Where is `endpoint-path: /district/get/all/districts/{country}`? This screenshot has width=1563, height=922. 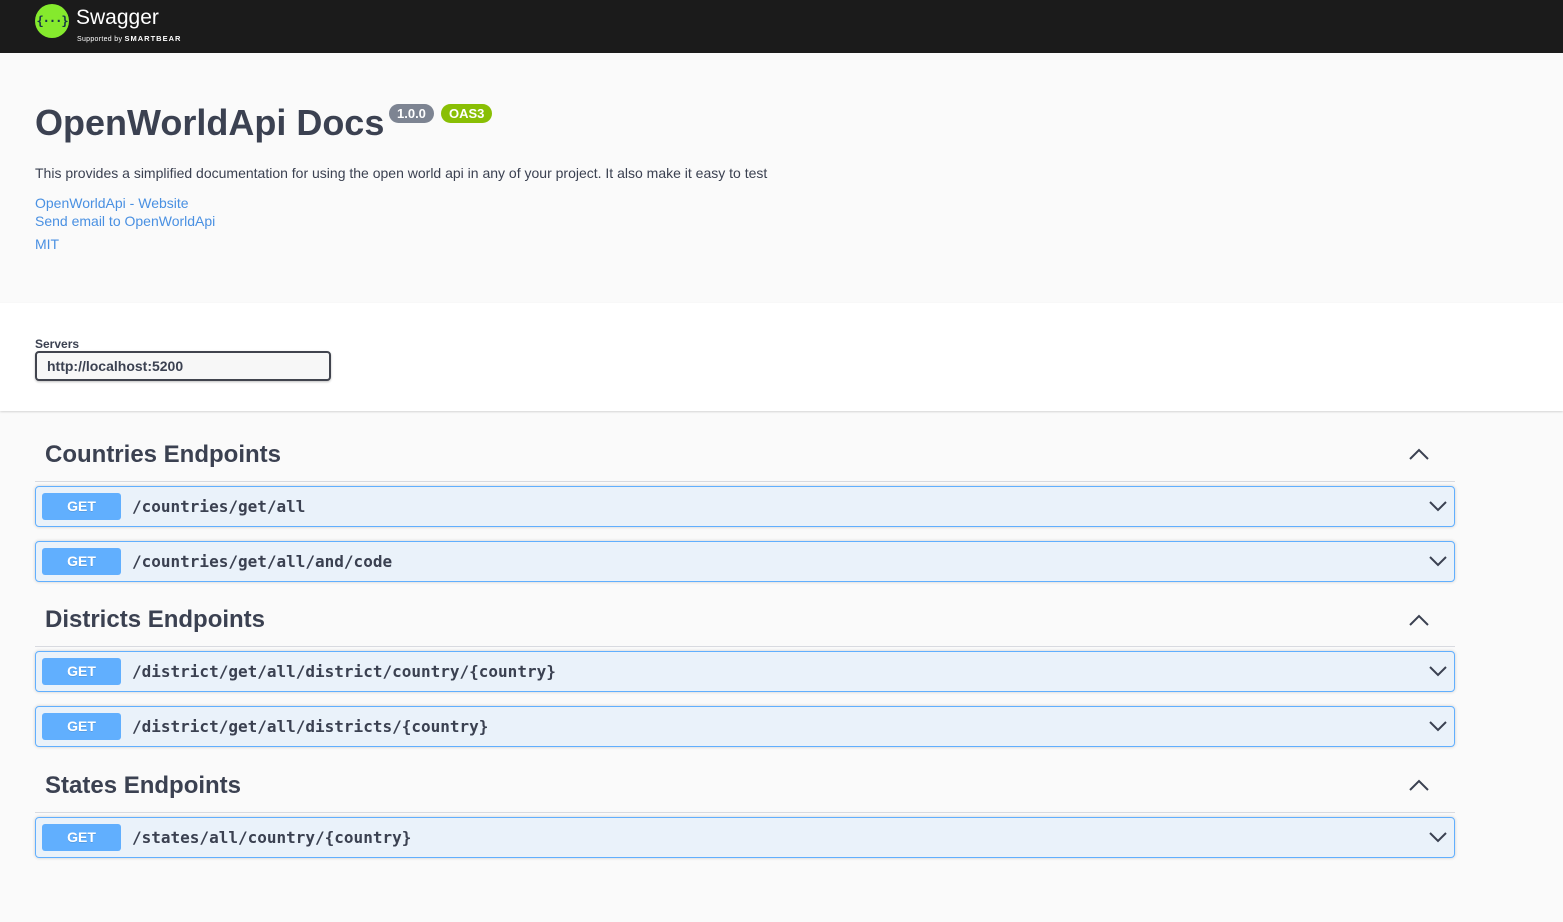
endpoint-path: /district/get/all/districts/{country} is located at coordinates (310, 726).